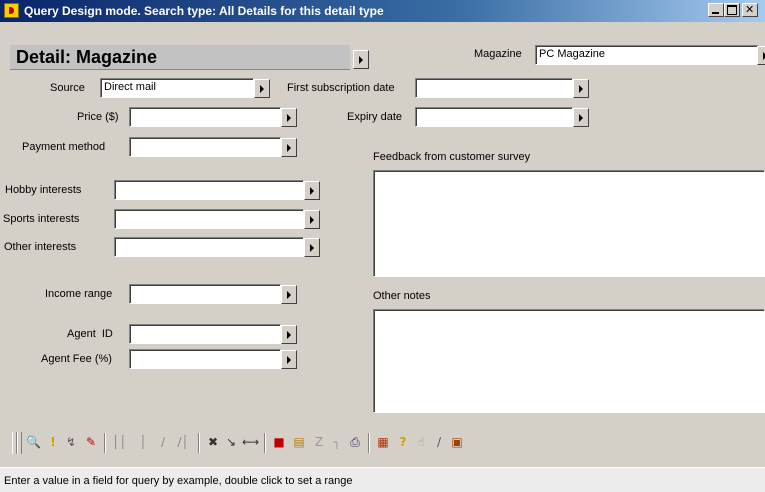 Image resolution: width=765 pixels, height=492 pixels. I want to click on hobby-interests-field, so click(209, 190).